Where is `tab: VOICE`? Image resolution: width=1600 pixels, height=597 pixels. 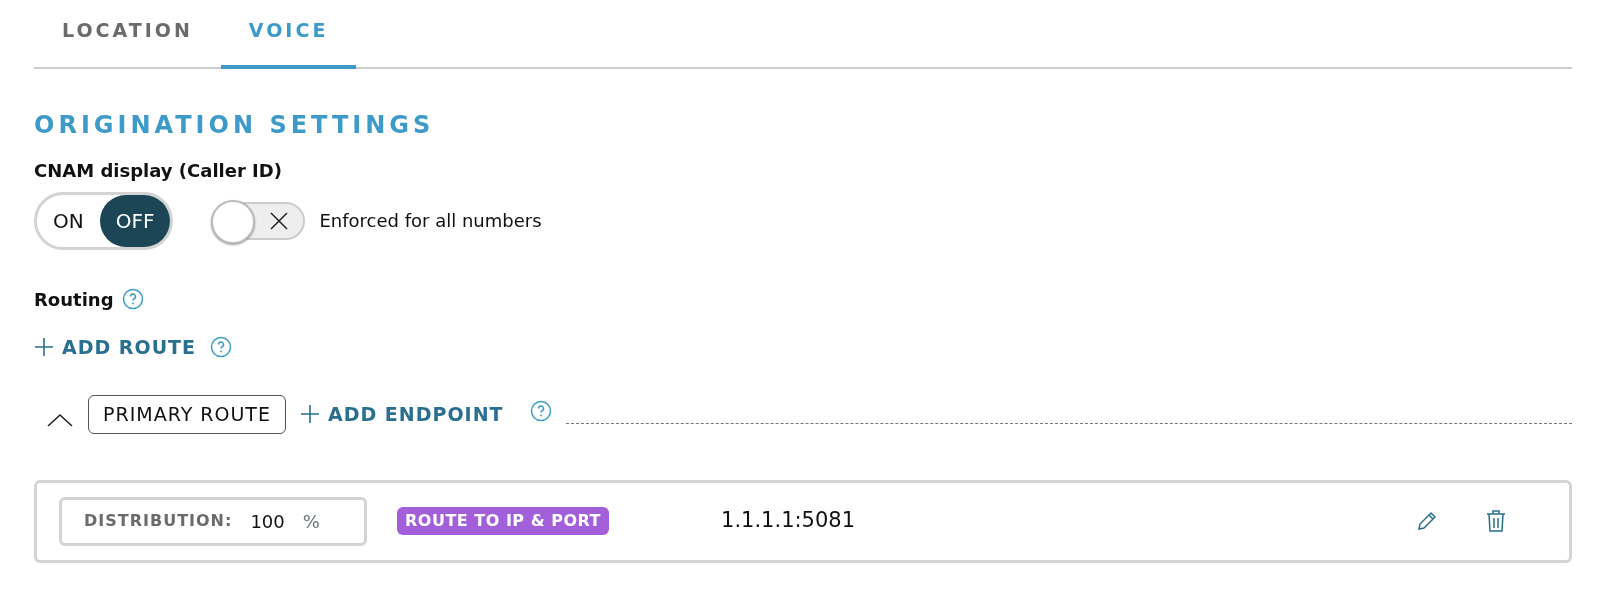
tab: VOICE is located at coordinates (288, 34).